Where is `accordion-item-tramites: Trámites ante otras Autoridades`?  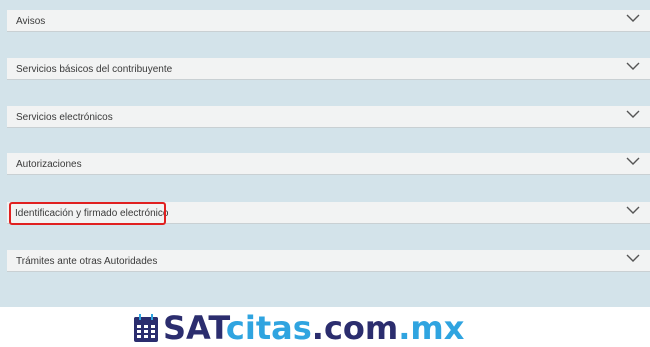
accordion-item-tramites: Trámites ante otras Autoridades is located at coordinates (328, 261).